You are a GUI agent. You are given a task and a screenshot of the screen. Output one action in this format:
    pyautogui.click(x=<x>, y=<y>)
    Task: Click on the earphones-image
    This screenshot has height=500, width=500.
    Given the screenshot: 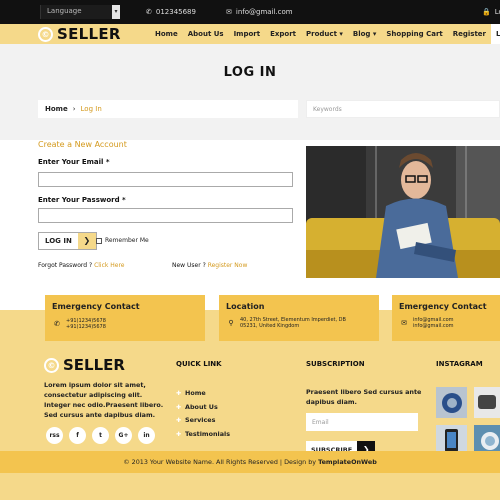 What is the action you would take?
    pyautogui.click(x=452, y=403)
    